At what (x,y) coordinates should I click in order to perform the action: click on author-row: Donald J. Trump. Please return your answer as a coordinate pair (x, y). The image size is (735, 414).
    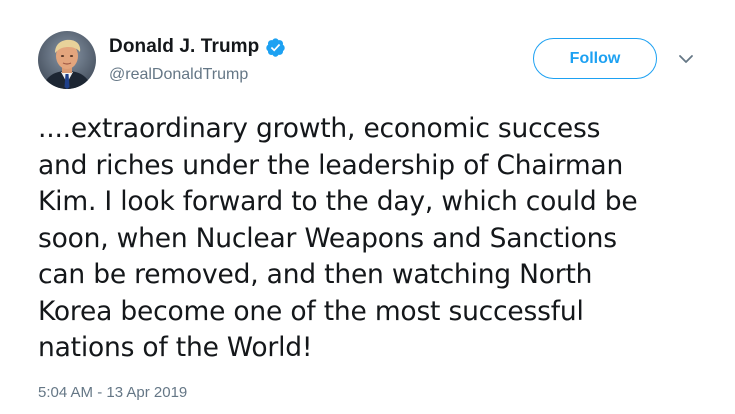
    Looking at the image, I should click on (197, 47).